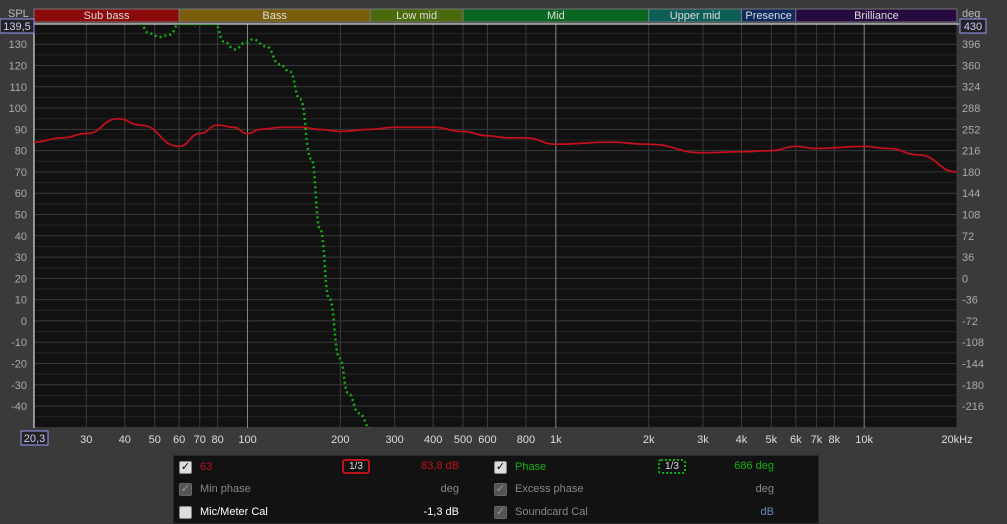  I want to click on x-min-input-text: 20,3, so click(34, 439).